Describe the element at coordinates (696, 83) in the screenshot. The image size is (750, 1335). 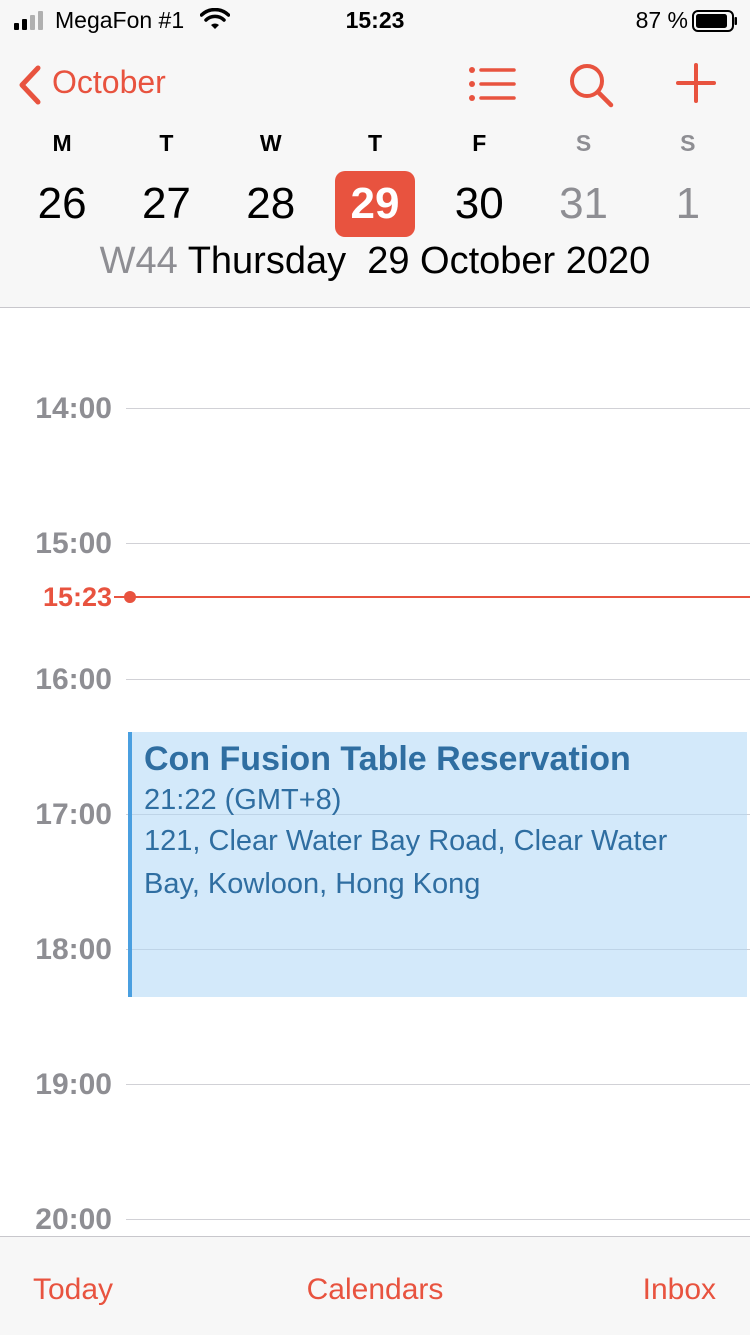
I see `add-icon` at that location.